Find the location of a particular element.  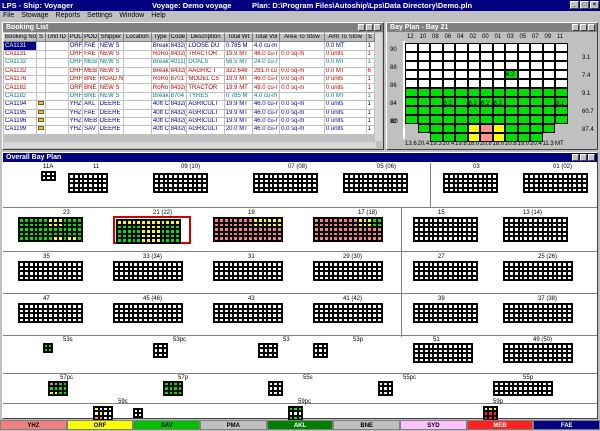

menu-help: Help is located at coordinates (158, 15).